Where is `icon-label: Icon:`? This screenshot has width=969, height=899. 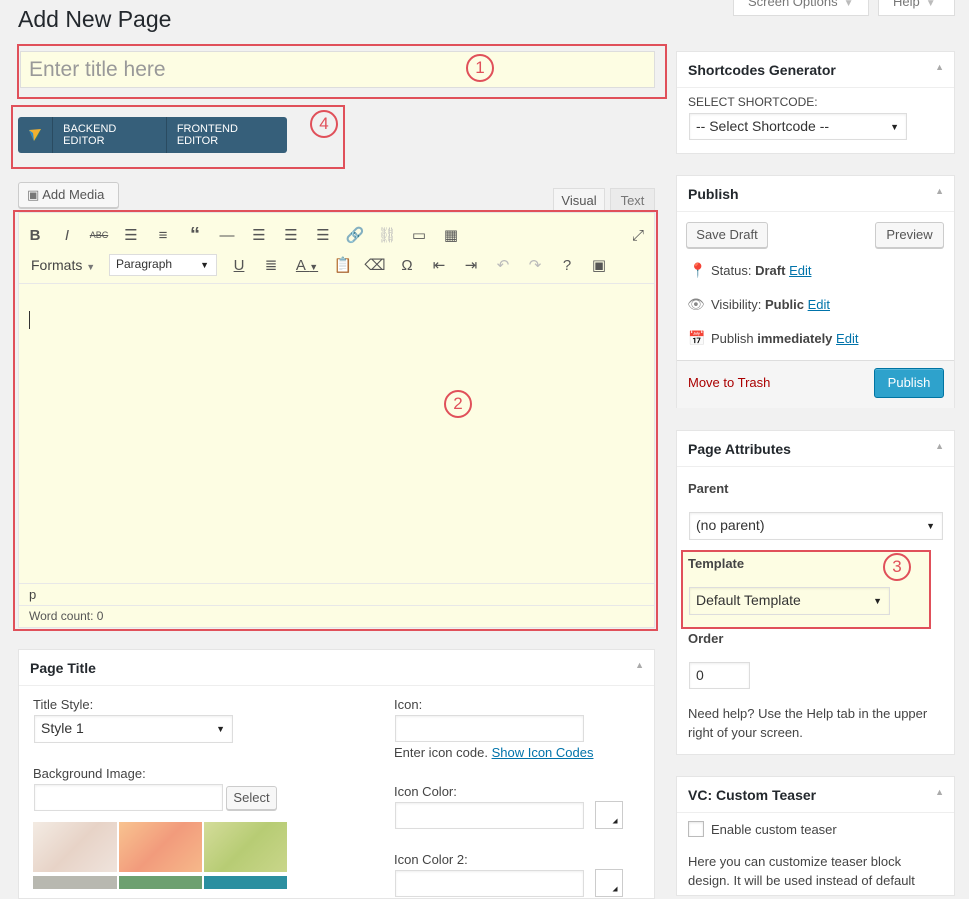
icon-label: Icon: is located at coordinates (408, 704).